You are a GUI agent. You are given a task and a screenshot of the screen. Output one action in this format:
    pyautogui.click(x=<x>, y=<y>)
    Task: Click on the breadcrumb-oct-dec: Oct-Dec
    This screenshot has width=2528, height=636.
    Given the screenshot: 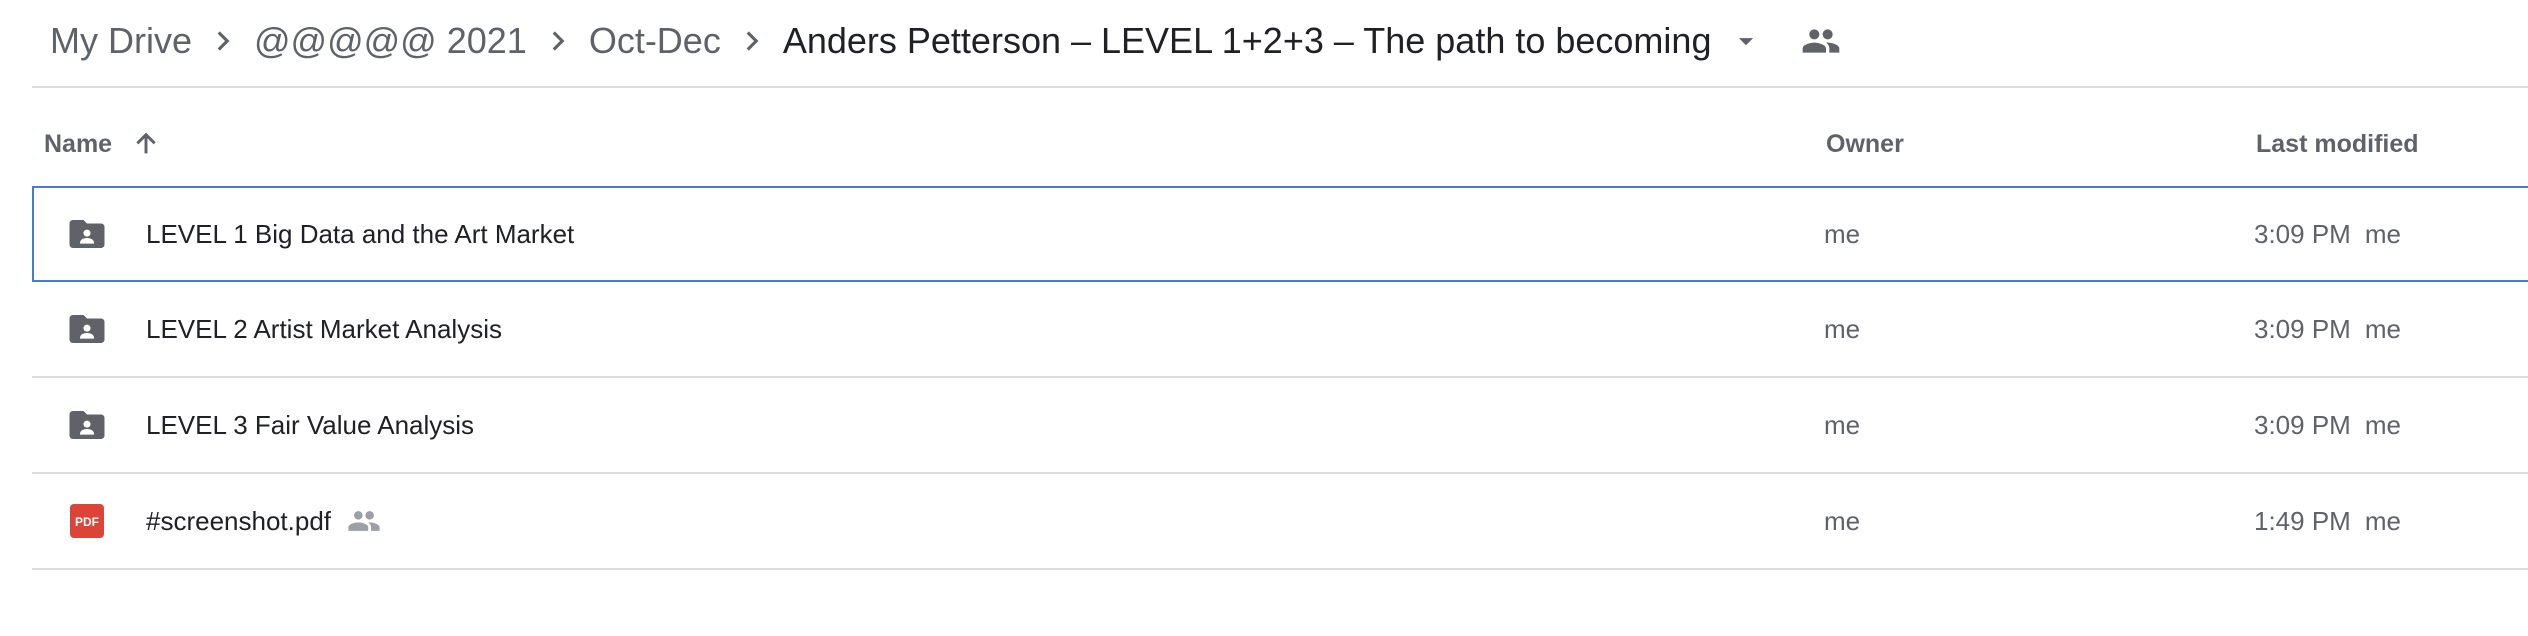 What is the action you would take?
    pyautogui.click(x=655, y=41)
    